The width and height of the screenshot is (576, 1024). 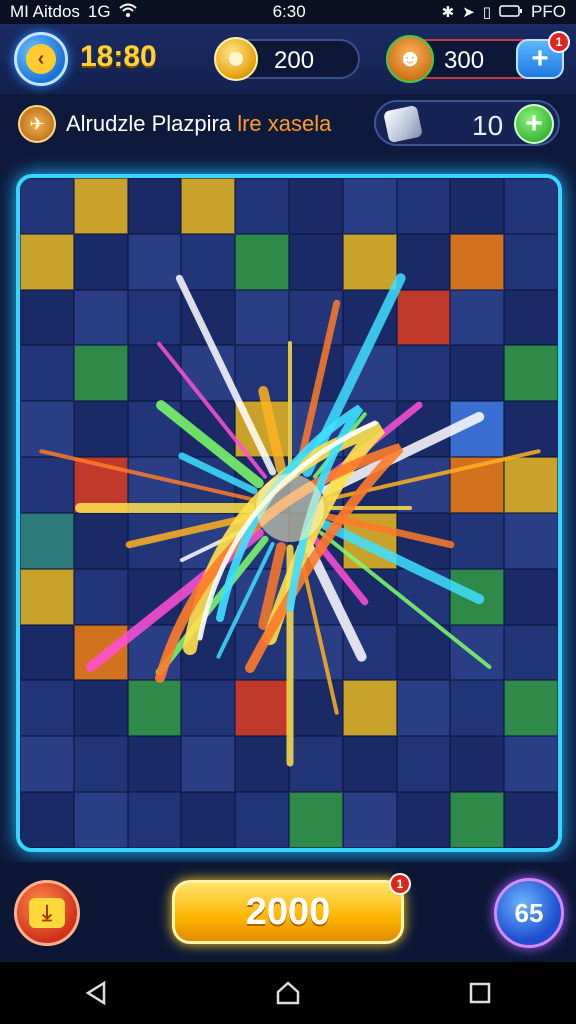 I want to click on chevron-left-icon: ‹, so click(x=41, y=59).